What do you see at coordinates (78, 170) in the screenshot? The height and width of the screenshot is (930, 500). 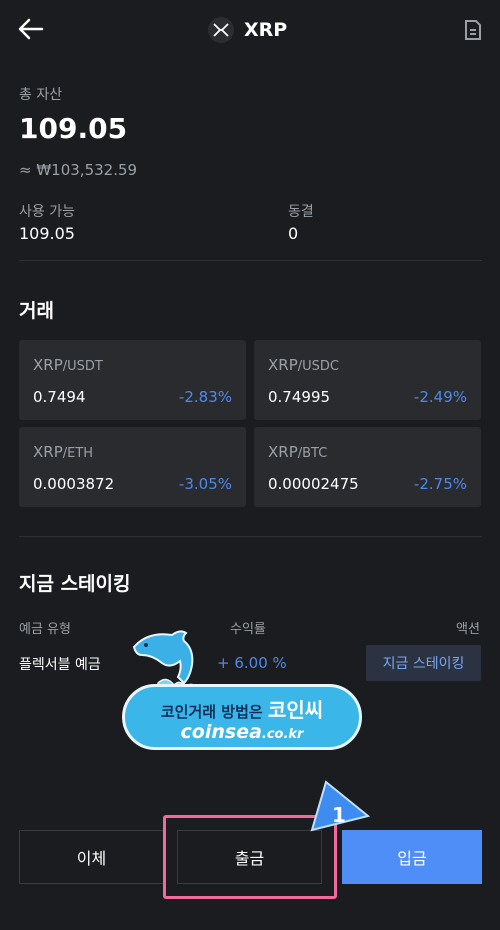 I see `krw-value: ≈ ₩103,532.59` at bounding box center [78, 170].